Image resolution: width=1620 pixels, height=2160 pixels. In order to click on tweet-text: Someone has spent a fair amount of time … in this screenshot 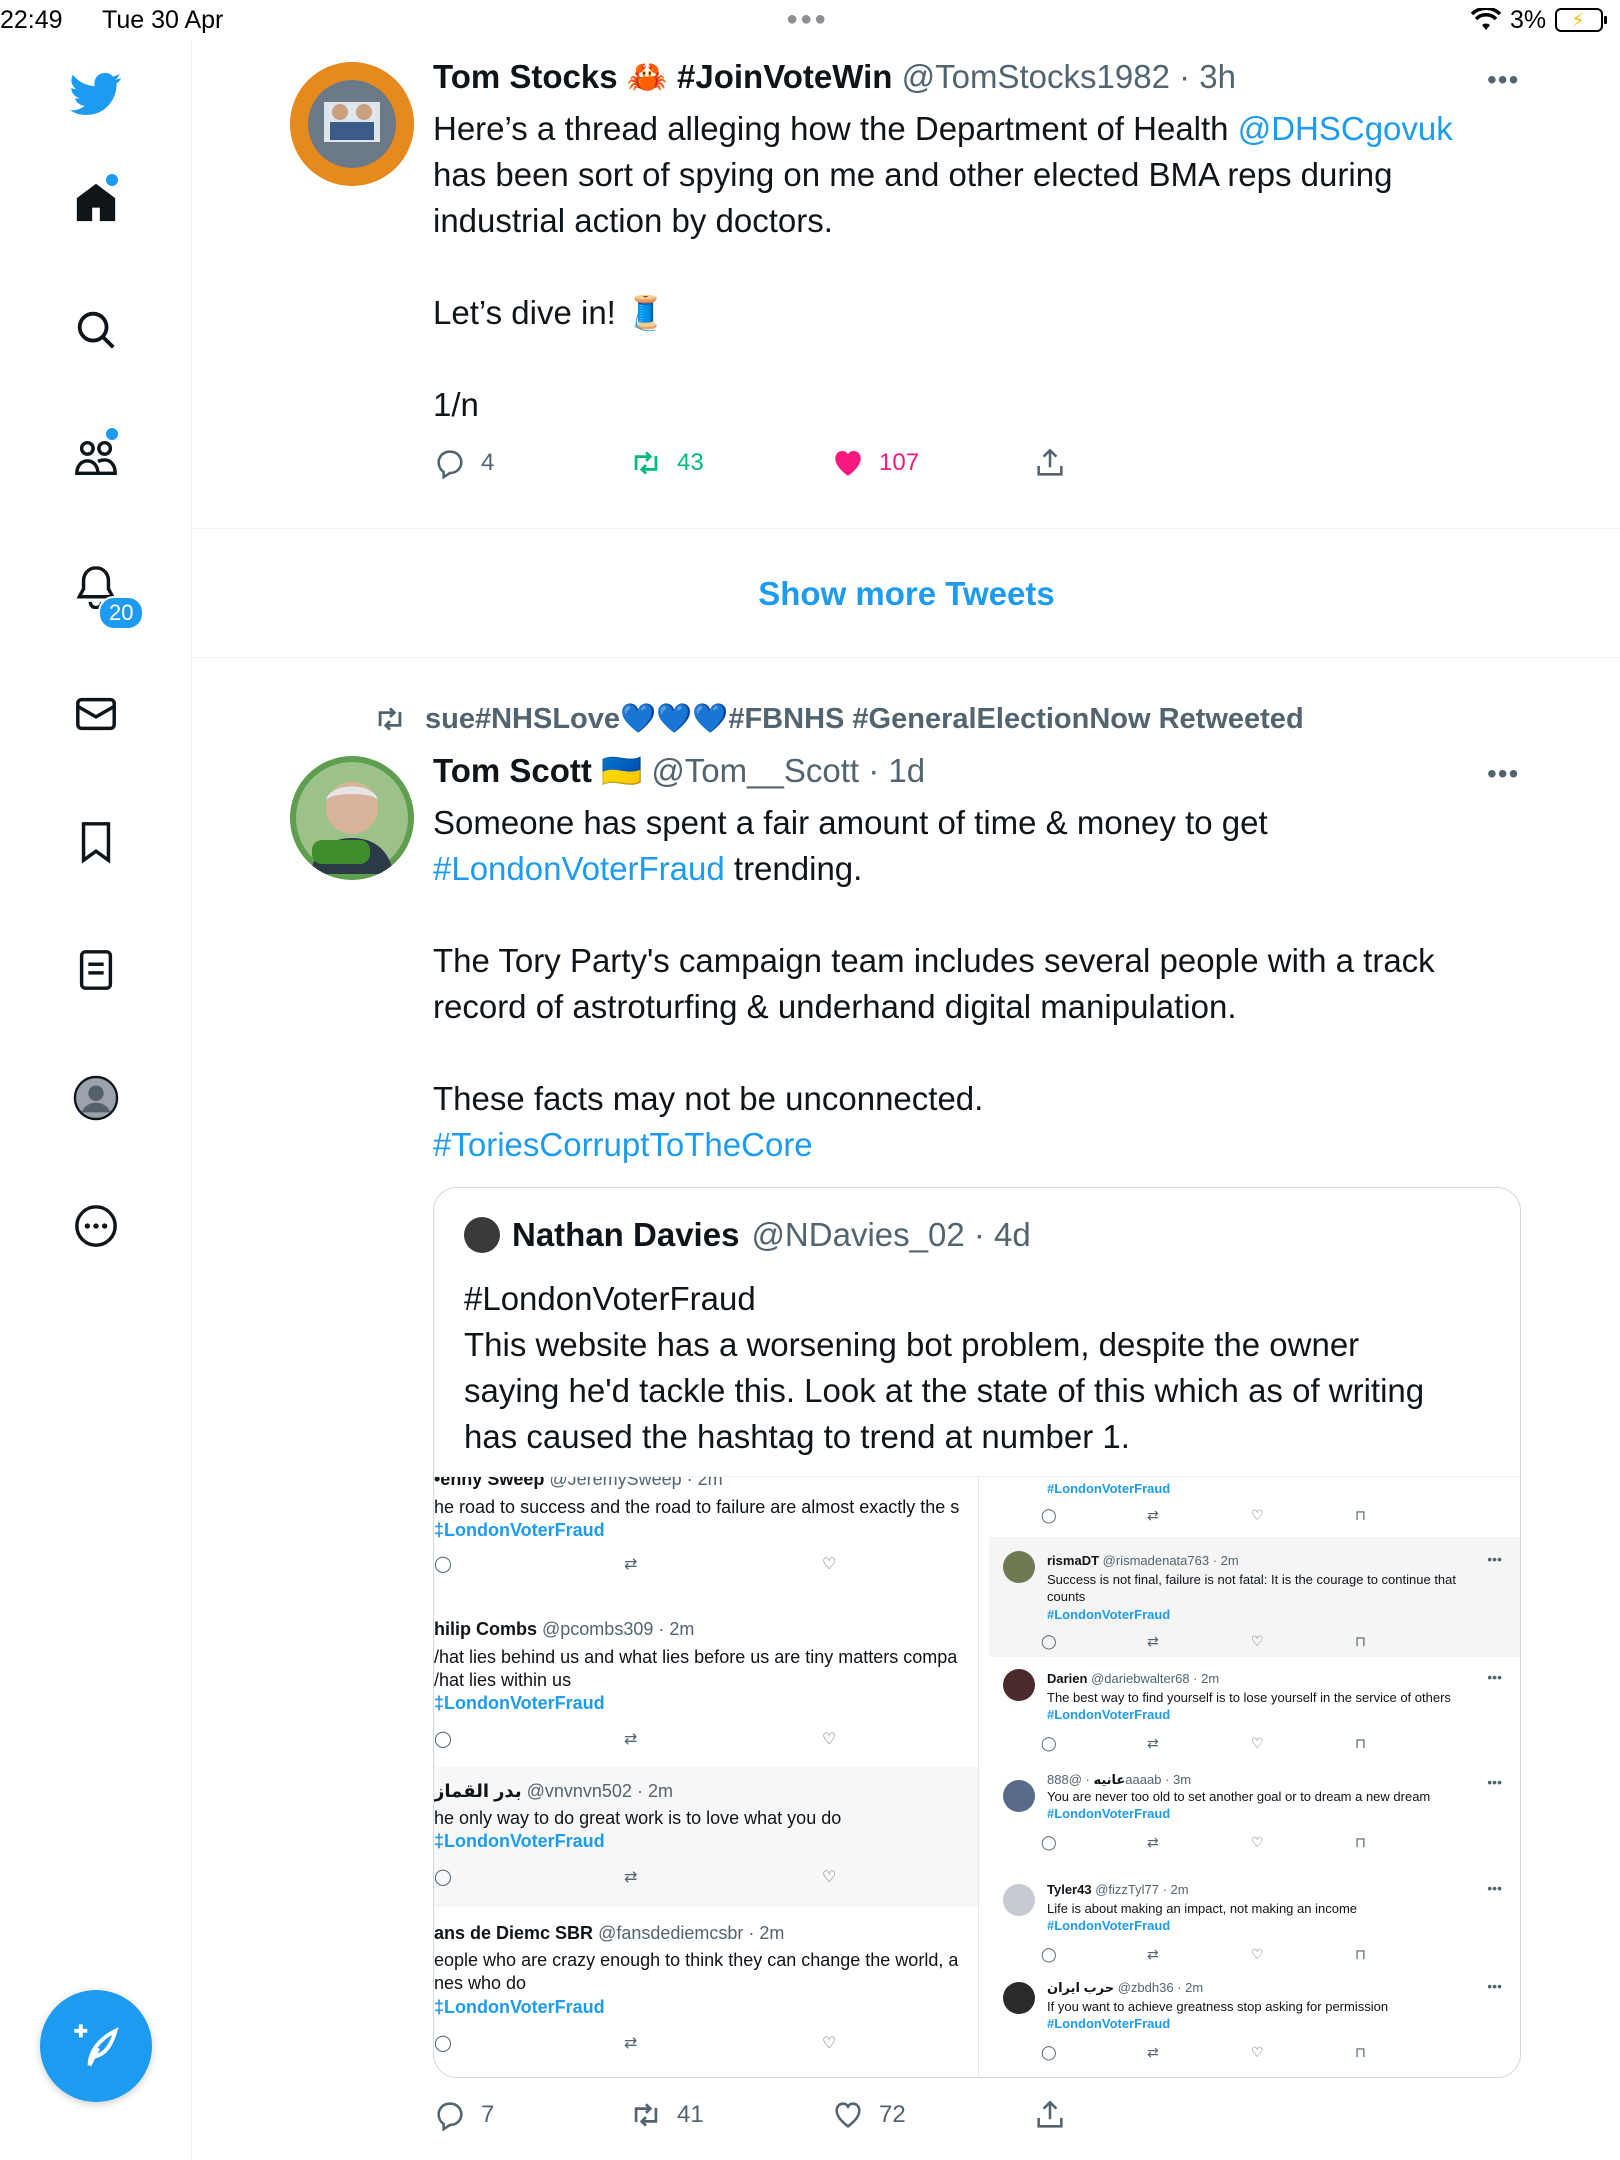, I will do `click(934, 983)`.